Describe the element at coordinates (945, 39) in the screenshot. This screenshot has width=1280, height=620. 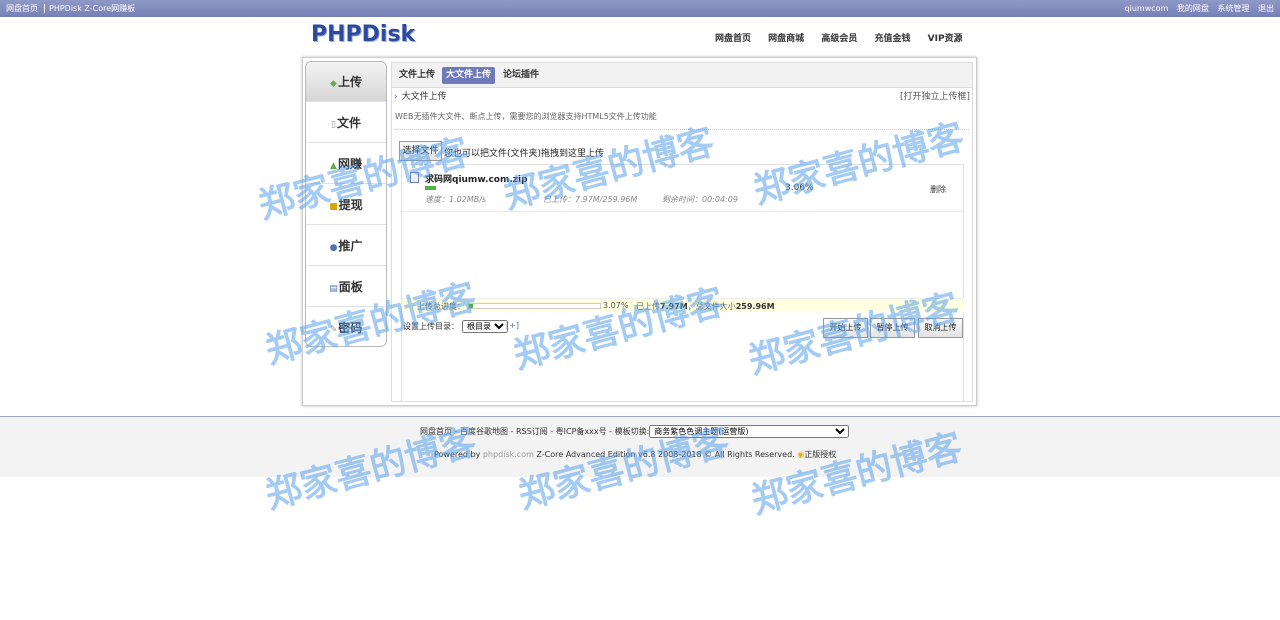
I see `nav-vip-resources: VIP资源` at that location.